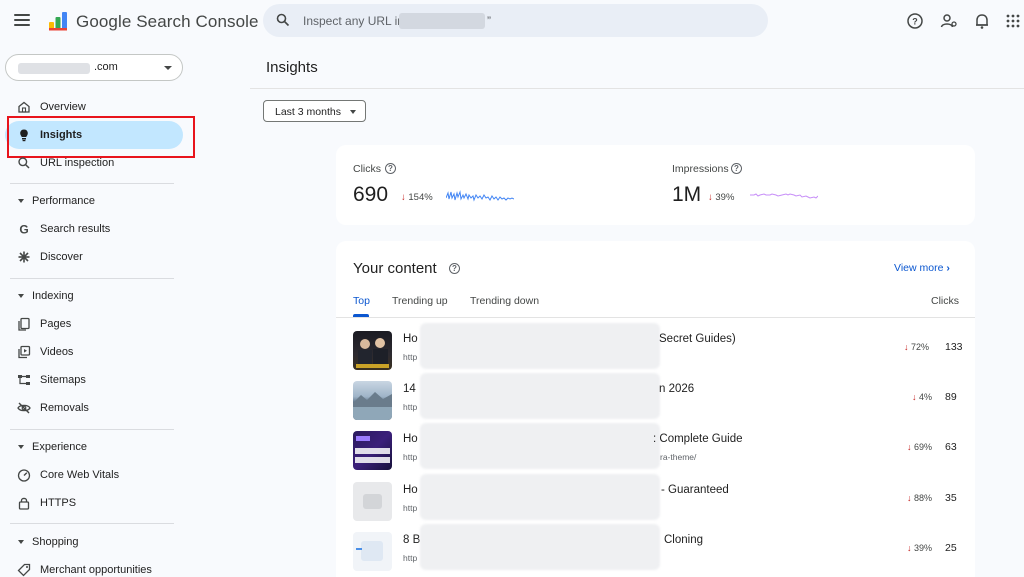  Describe the element at coordinates (698, 439) in the screenshot. I see `row-title-end: : Complete Guide` at that location.